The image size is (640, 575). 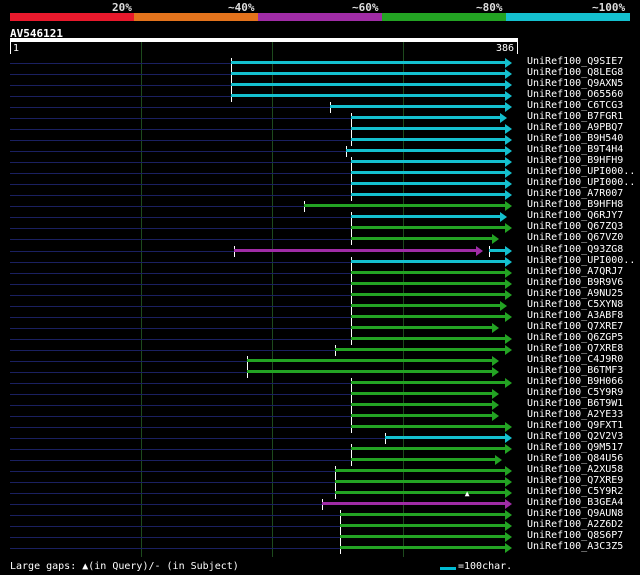 I want to click on hit-label: UniRef100_A3C3Z5, so click(x=575, y=546).